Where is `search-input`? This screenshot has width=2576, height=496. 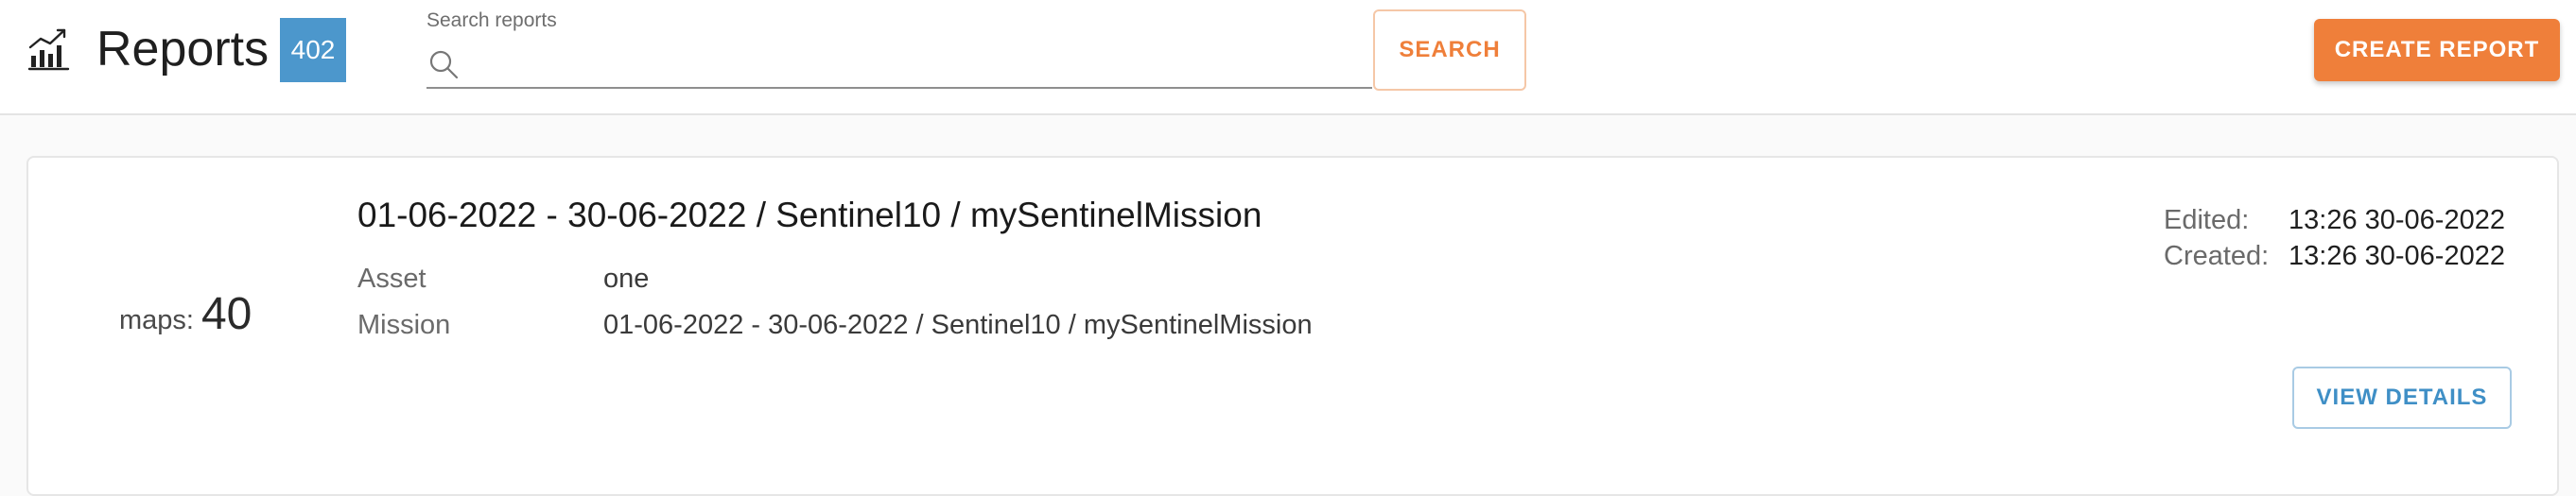
search-input is located at coordinates (914, 64).